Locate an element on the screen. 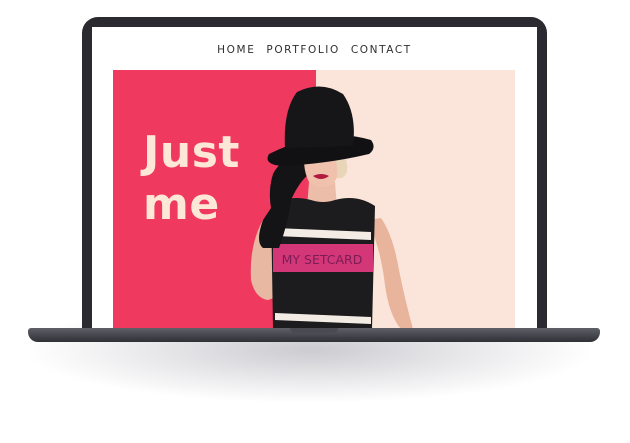  main-nav: HOME PORTFOLIO CONTACT is located at coordinates (314, 50).